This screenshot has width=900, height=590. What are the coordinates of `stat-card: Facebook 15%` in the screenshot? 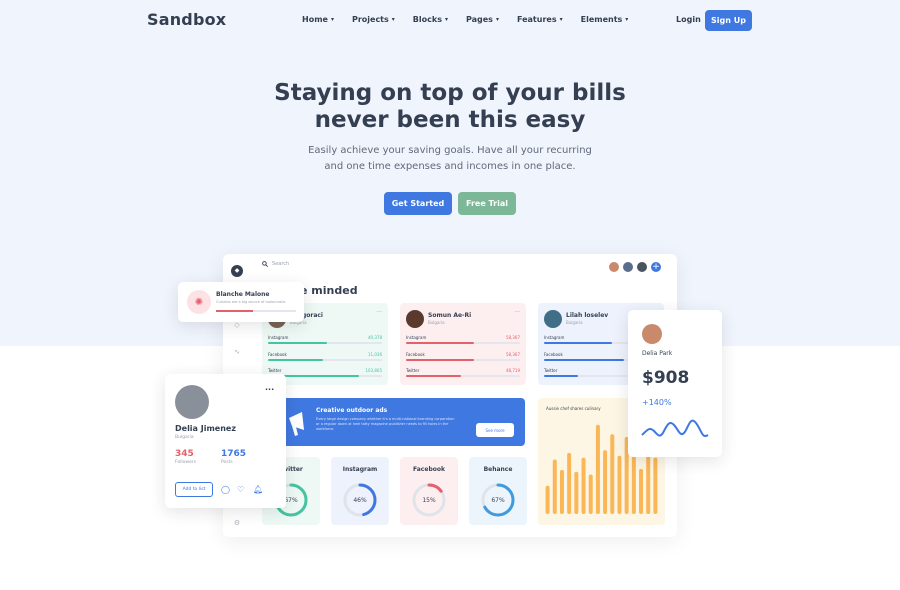 It's located at (429, 491).